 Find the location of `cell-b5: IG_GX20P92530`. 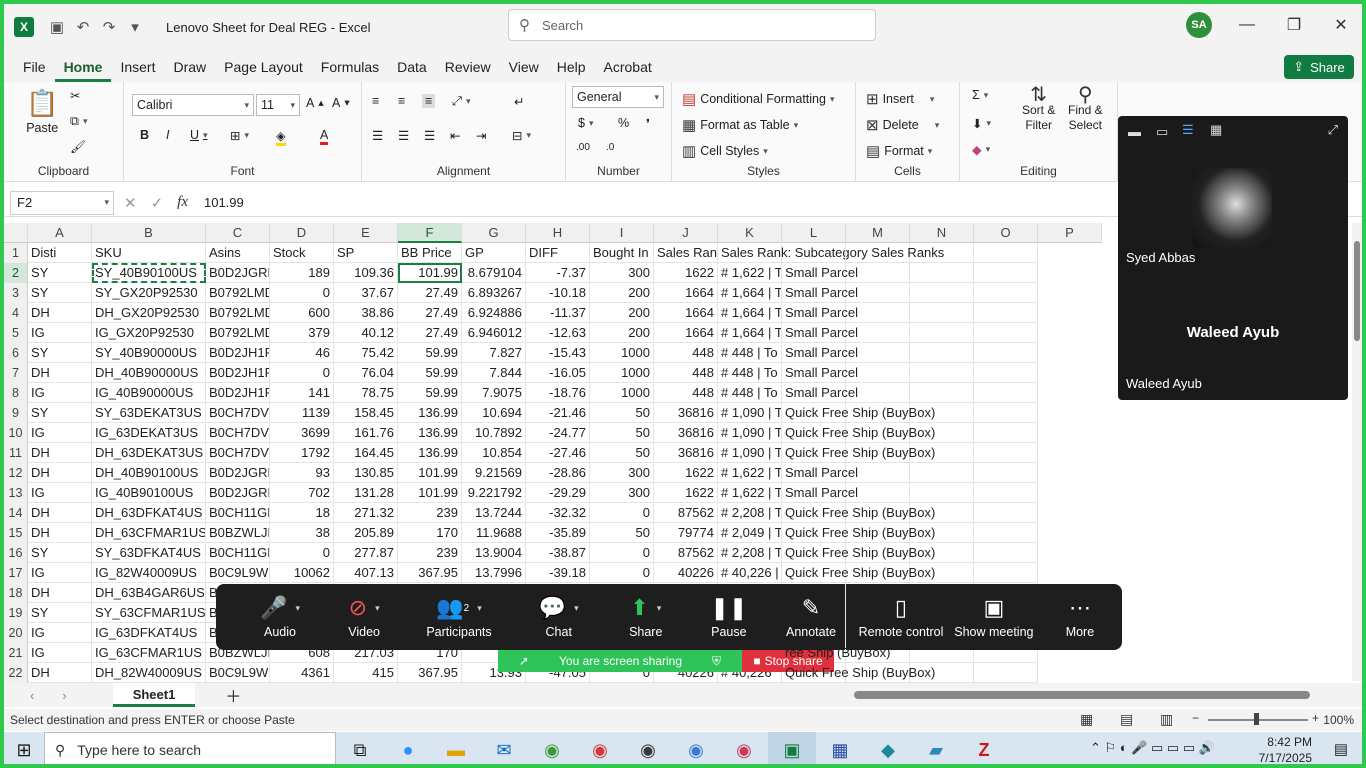

cell-b5: IG_GX20P92530 is located at coordinates (149, 333).